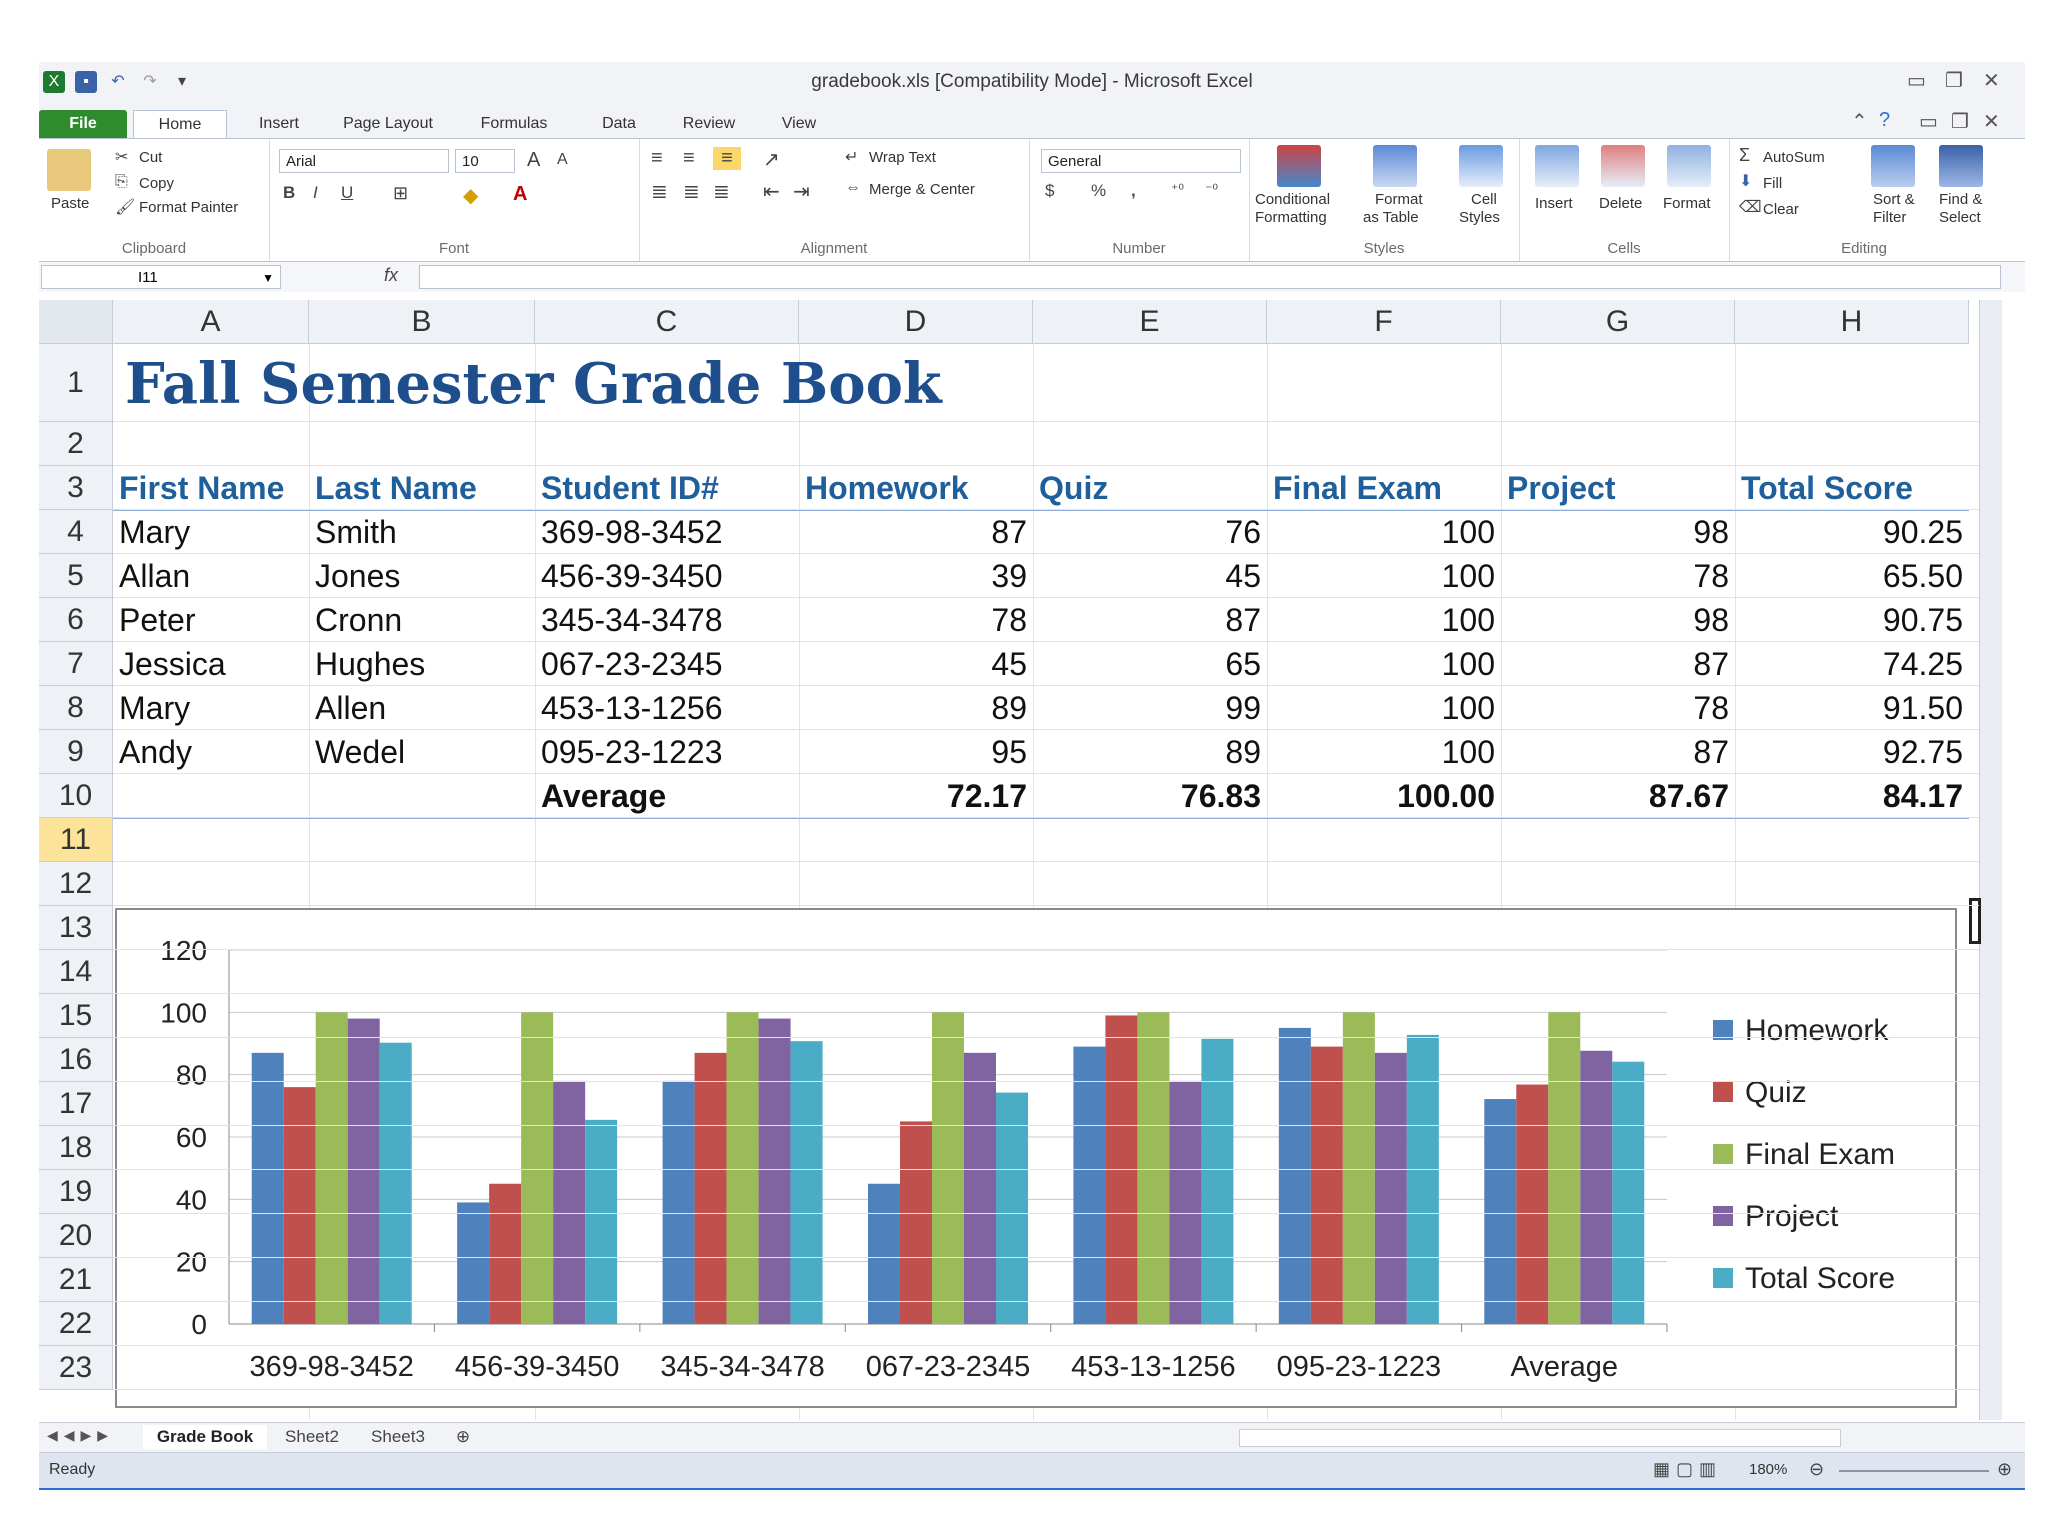 This screenshot has width=2048, height=1536. Describe the element at coordinates (76, 708) in the screenshot. I see `row-header-8: 8` at that location.